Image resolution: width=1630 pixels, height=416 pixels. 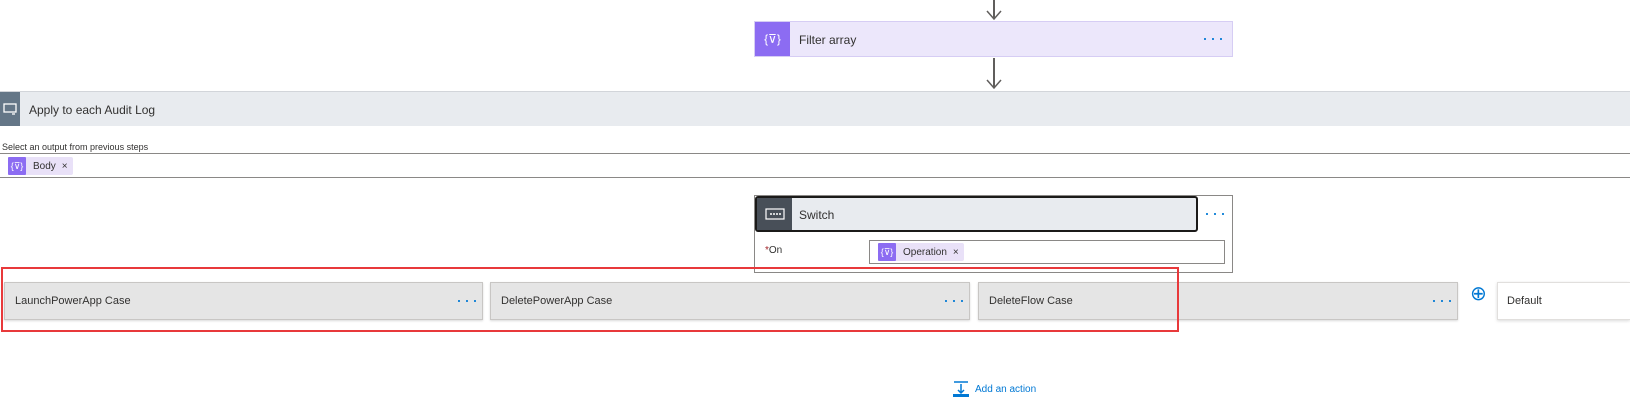 I want to click on operation-token: {⊽} Operation ×, so click(x=921, y=252).